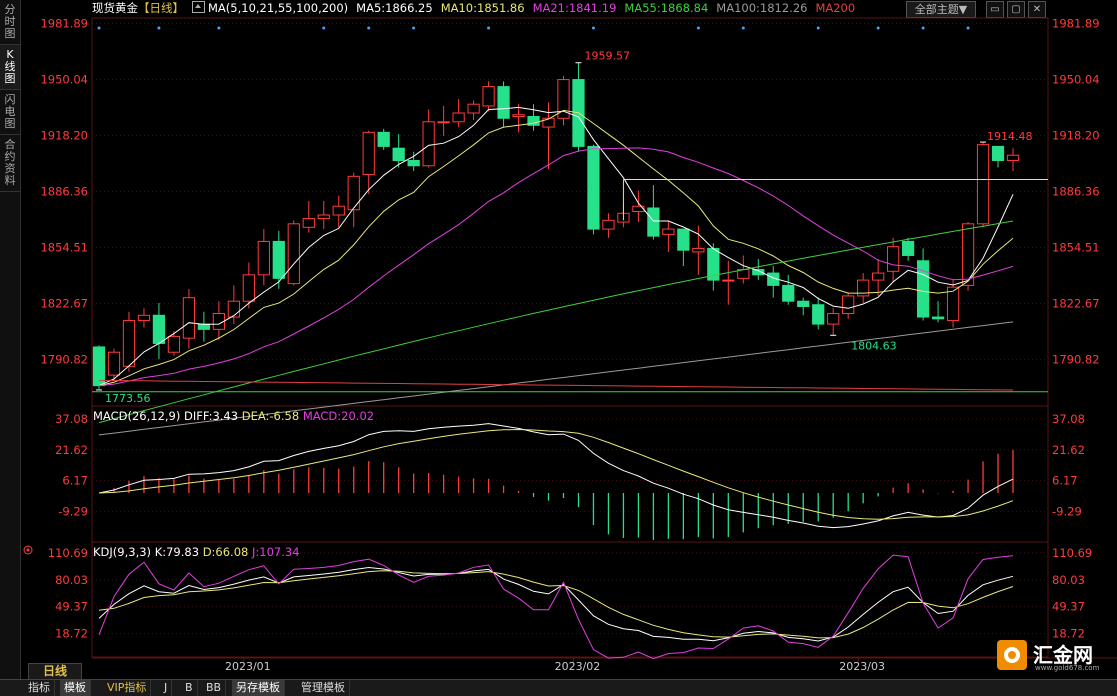 The width and height of the screenshot is (1117, 696). What do you see at coordinates (862, 666) in the screenshot?
I see `x-axis-label: 2023/03` at bounding box center [862, 666].